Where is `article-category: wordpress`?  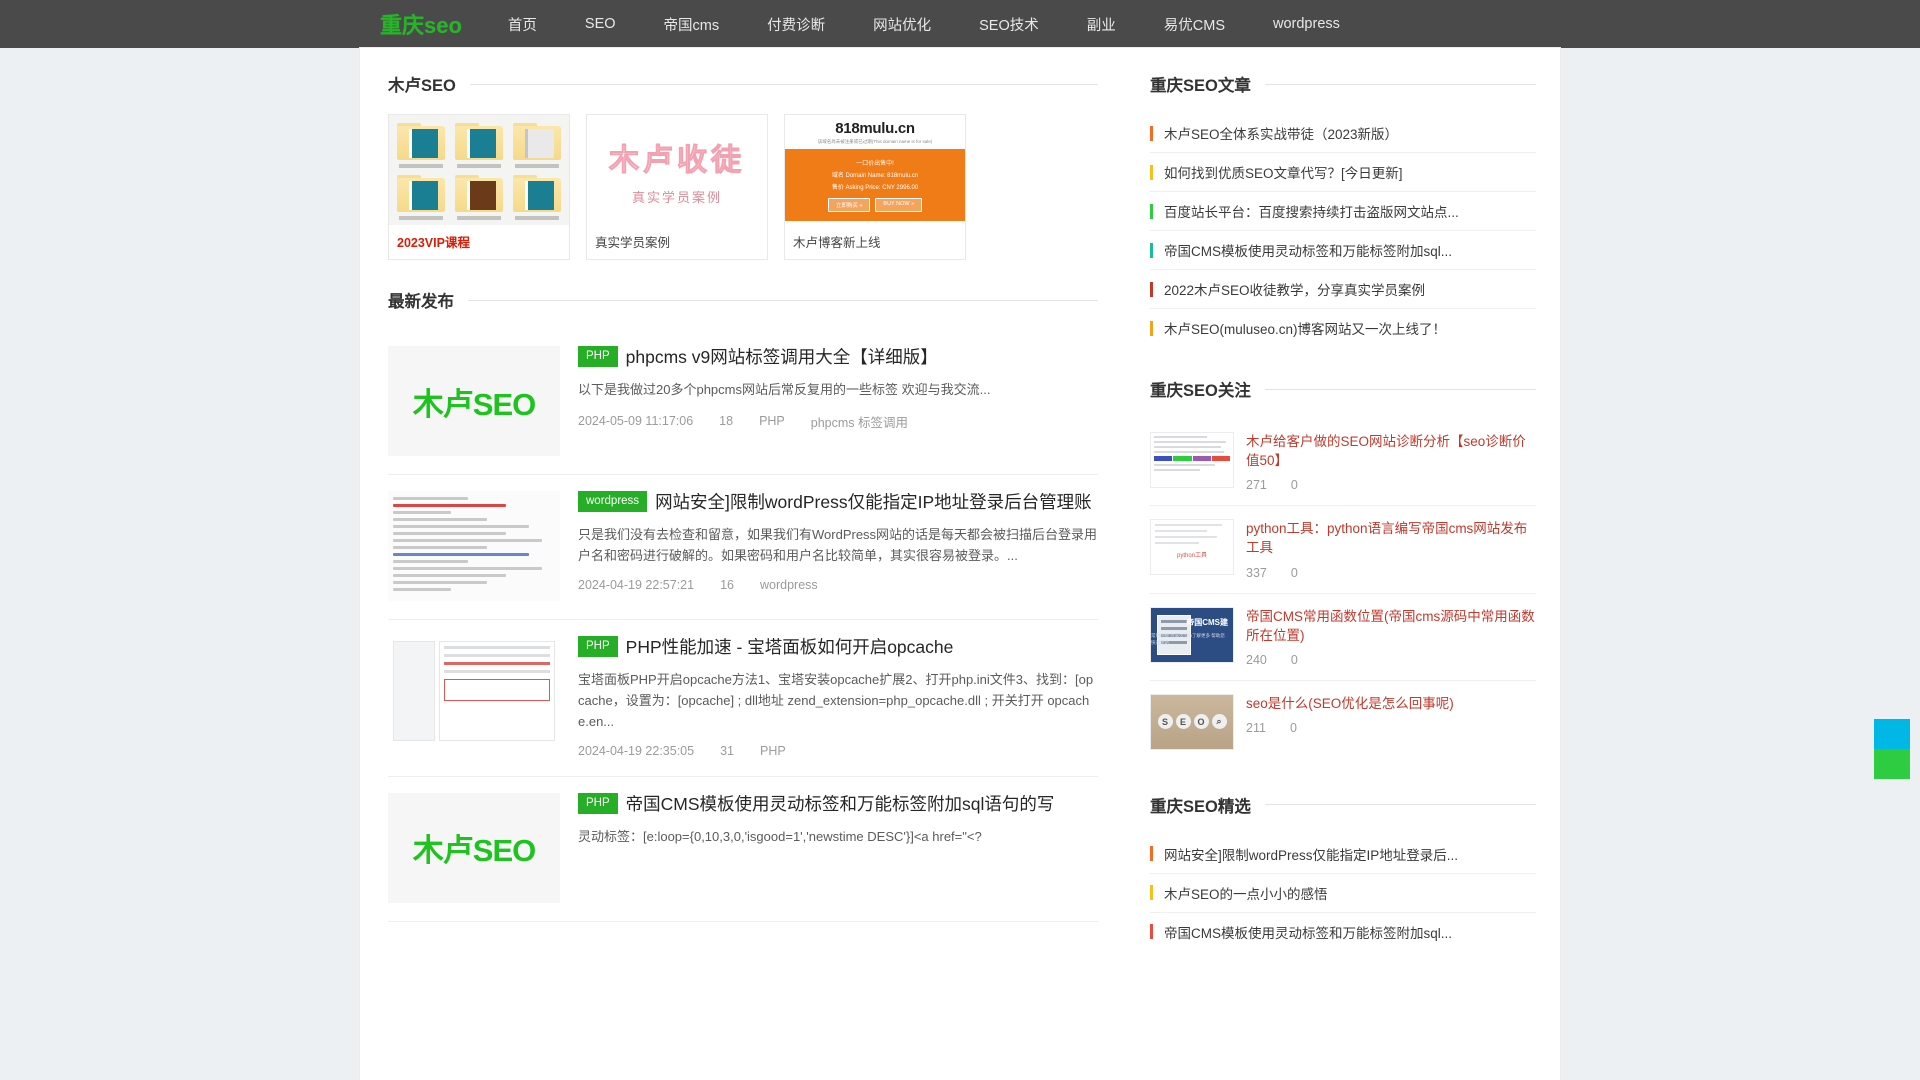
article-category: wordpress is located at coordinates (789, 585).